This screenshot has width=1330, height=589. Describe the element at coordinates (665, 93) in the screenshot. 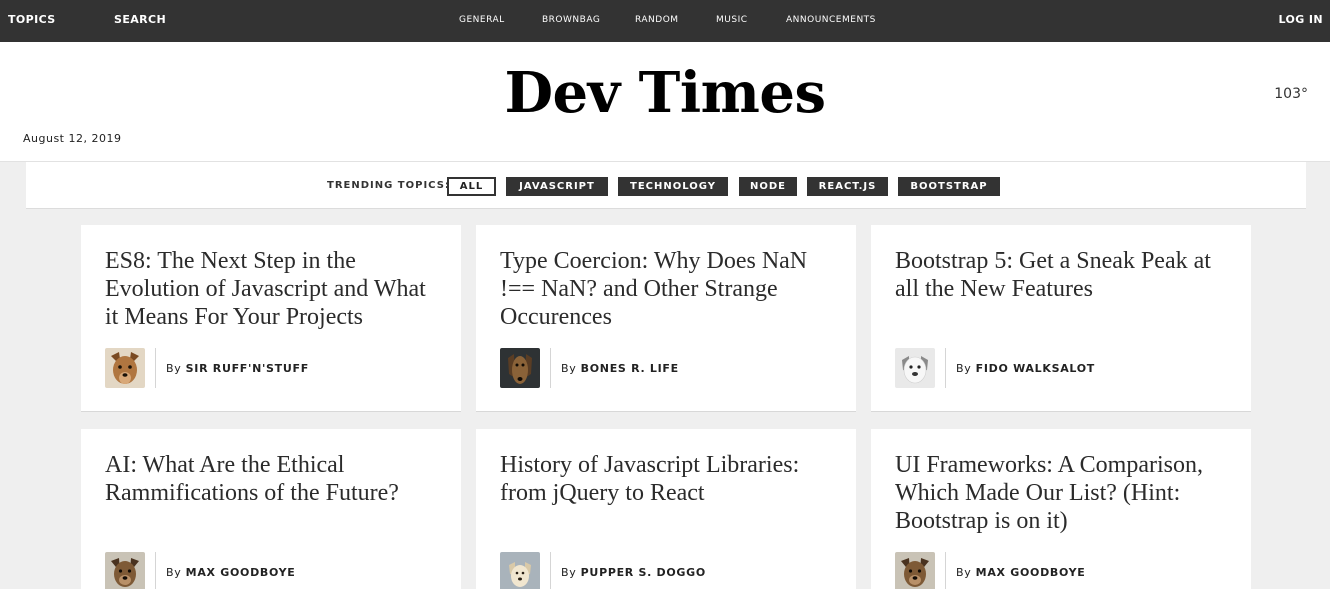

I see `site-title: Dev Times` at that location.